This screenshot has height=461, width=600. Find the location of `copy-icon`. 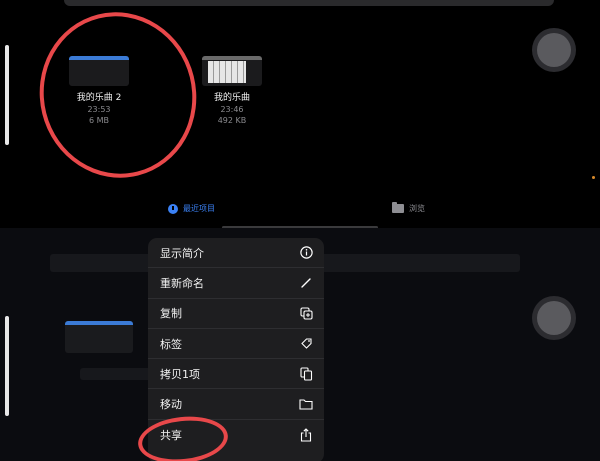

copy-icon is located at coordinates (306, 374).